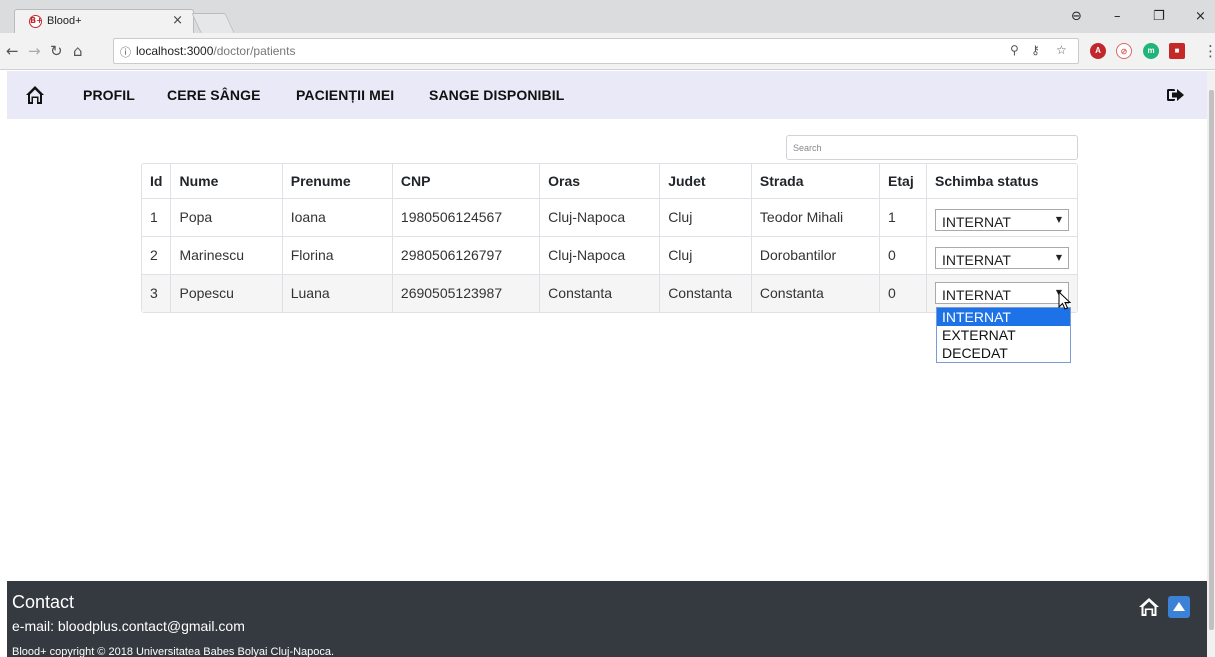  I want to click on caret-up-icon, so click(1179, 606).